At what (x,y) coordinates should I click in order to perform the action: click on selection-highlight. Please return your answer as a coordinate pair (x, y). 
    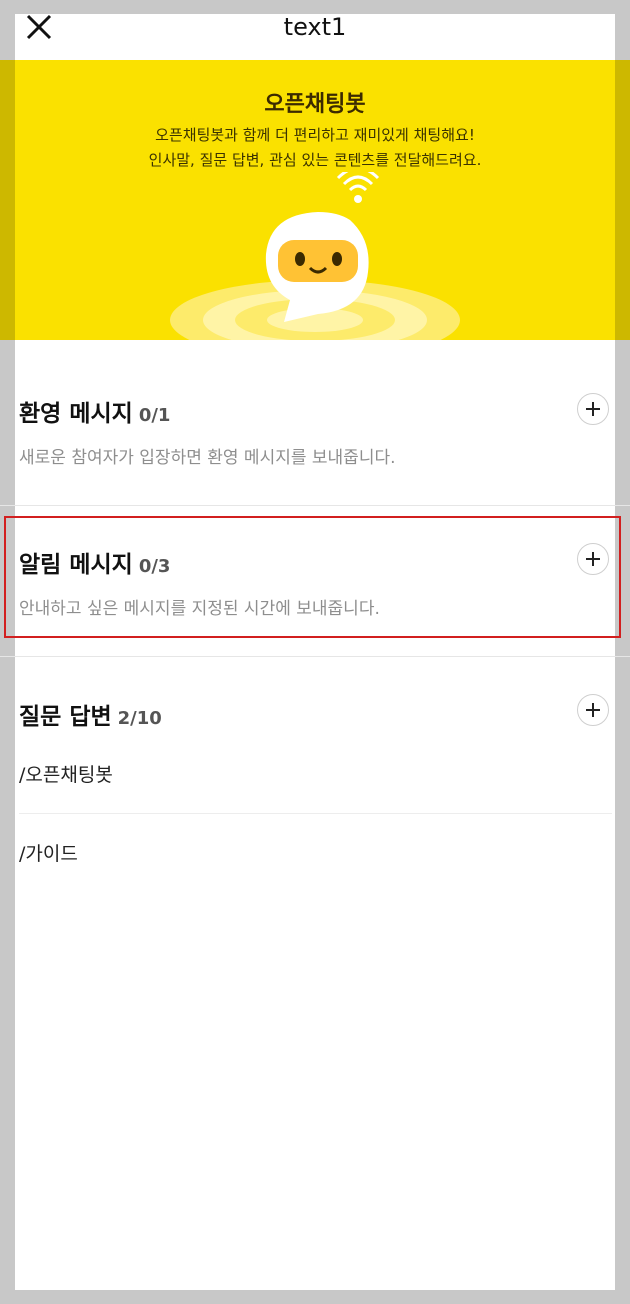
    Looking at the image, I should click on (312, 577).